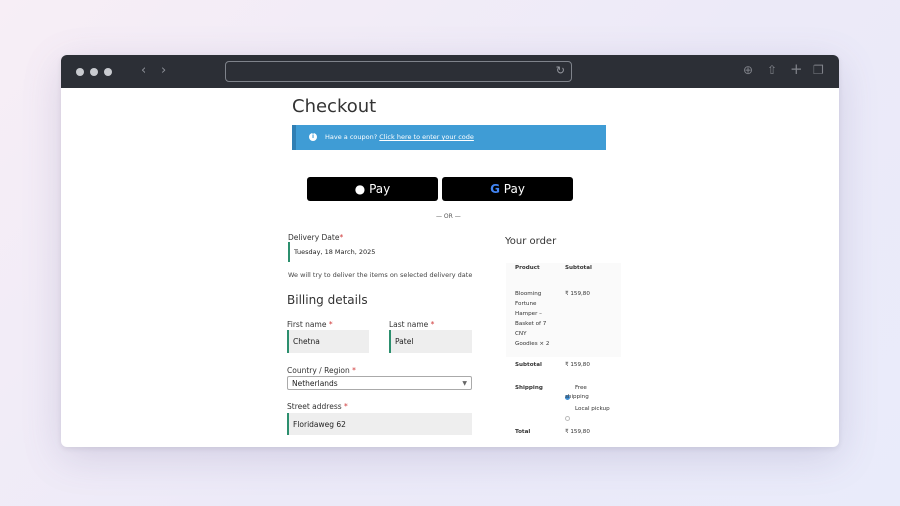 Image resolution: width=900 pixels, height=506 pixels. Describe the element at coordinates (351, 137) in the screenshot. I see `coupon-text: Have a coupon?` at that location.